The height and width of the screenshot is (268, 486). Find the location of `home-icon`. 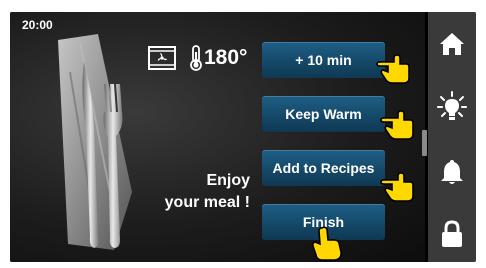

home-icon is located at coordinates (452, 44).